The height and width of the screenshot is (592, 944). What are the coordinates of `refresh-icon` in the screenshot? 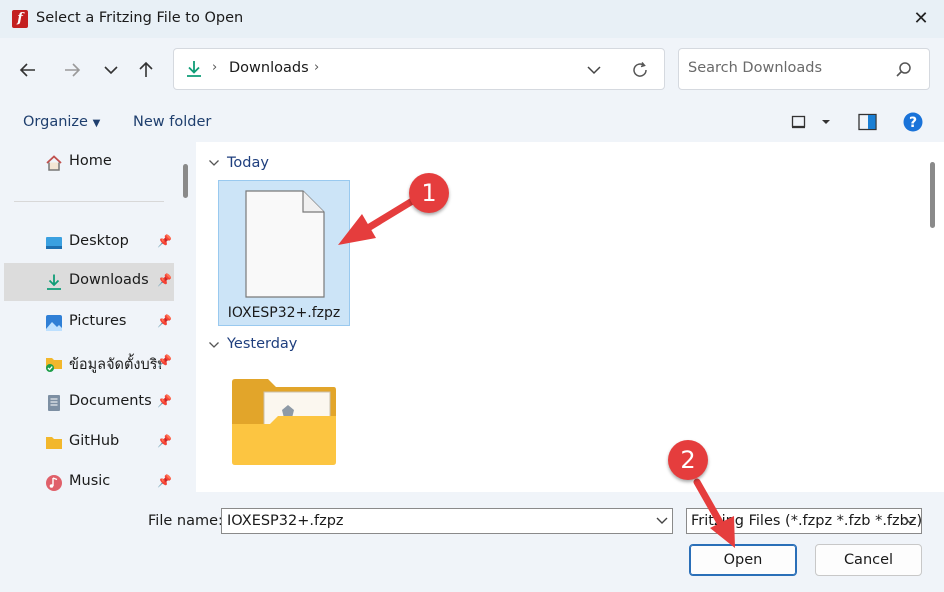 It's located at (640, 70).